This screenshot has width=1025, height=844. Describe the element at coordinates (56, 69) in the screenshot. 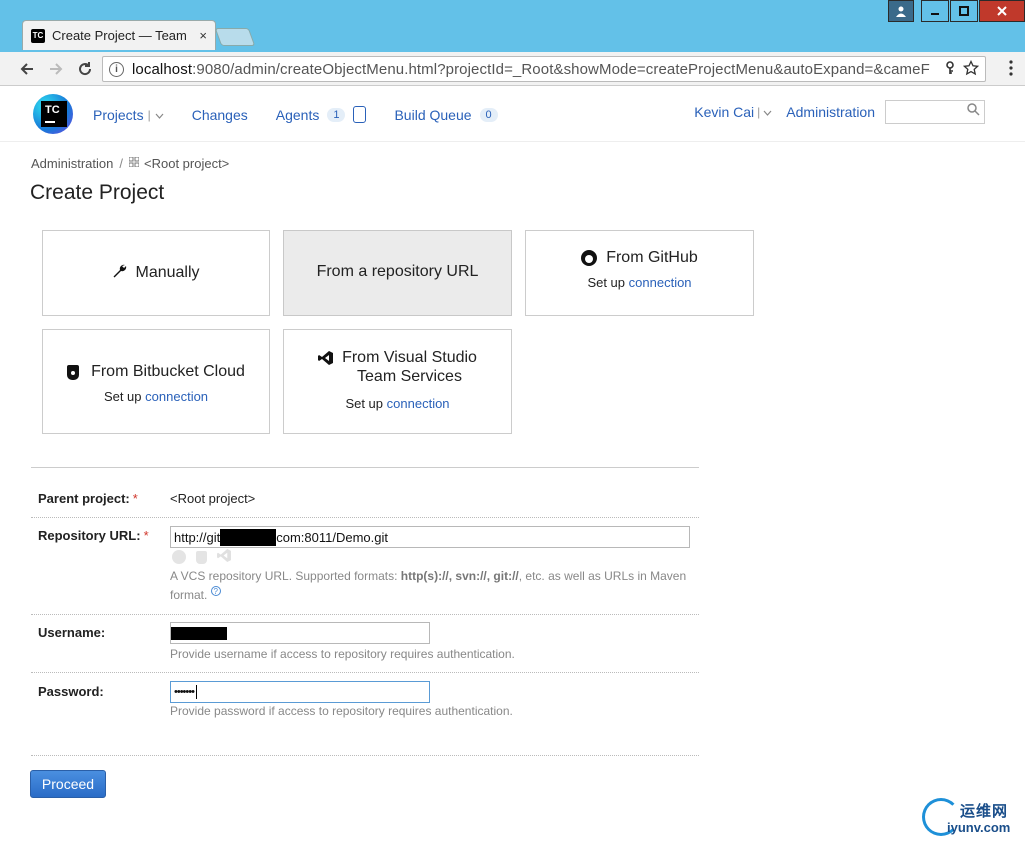

I see `arrow-right-icon` at that location.